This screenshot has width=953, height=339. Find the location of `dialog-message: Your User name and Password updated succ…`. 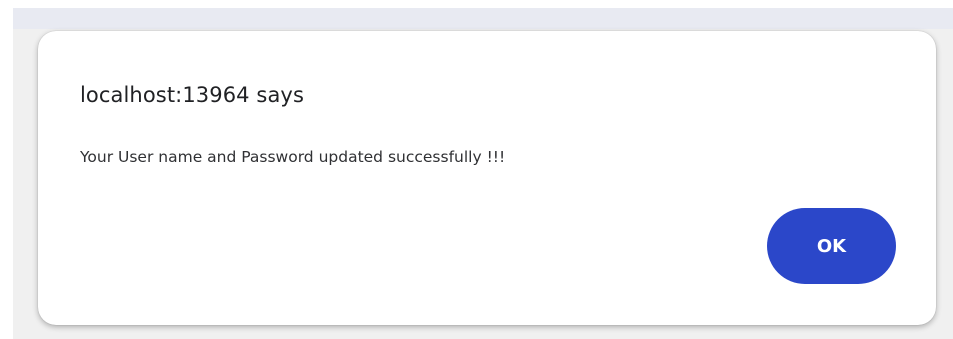

dialog-message: Your User name and Password updated succ… is located at coordinates (293, 157).